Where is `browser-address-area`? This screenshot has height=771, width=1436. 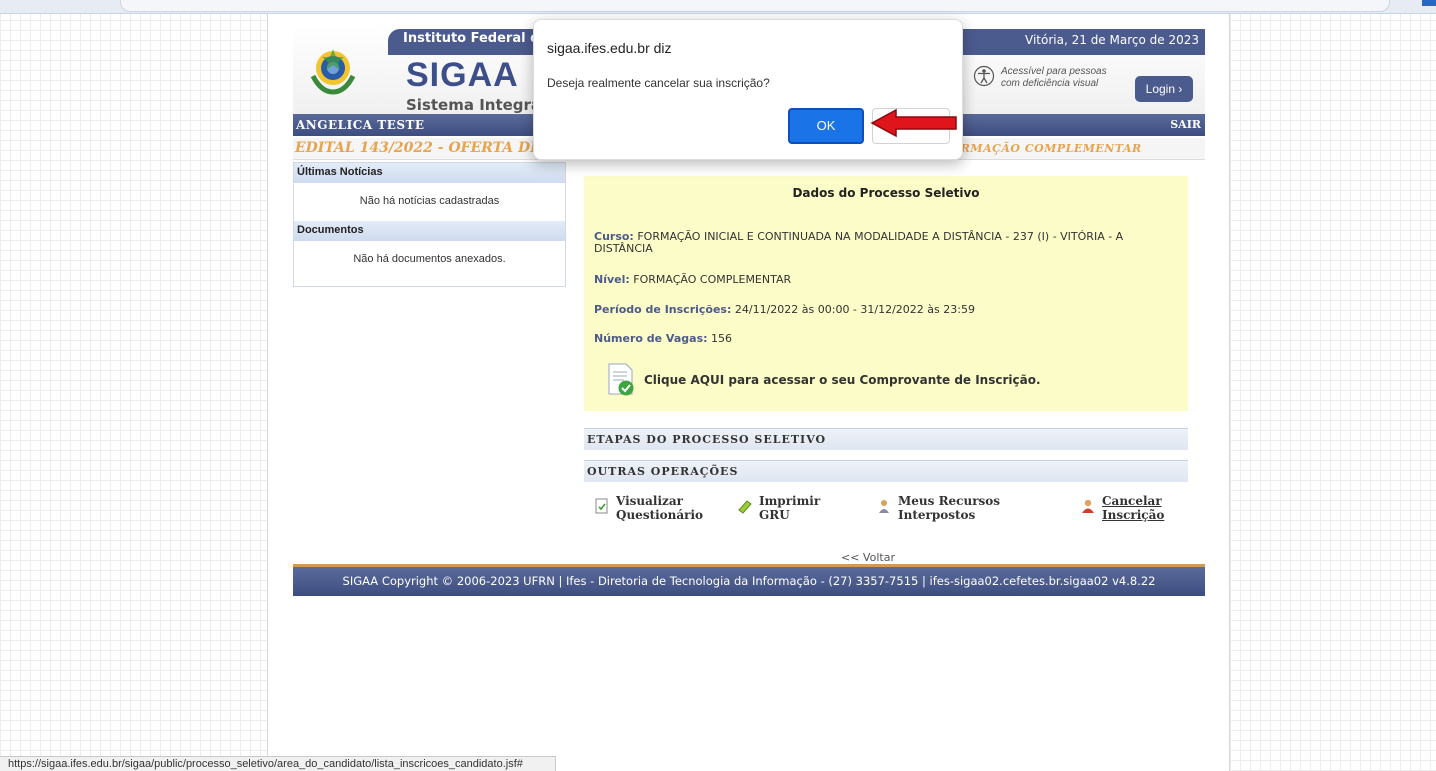 browser-address-area is located at coordinates (755, 6).